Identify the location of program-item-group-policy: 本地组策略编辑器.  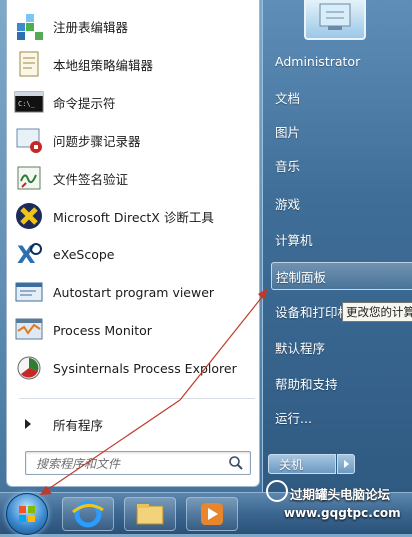
(133, 64).